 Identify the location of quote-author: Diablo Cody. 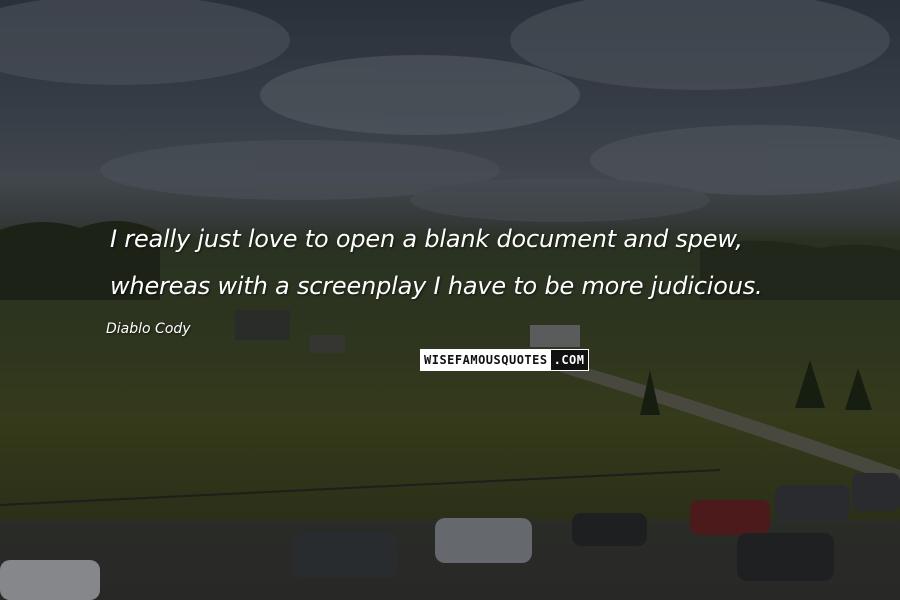
(148, 329).